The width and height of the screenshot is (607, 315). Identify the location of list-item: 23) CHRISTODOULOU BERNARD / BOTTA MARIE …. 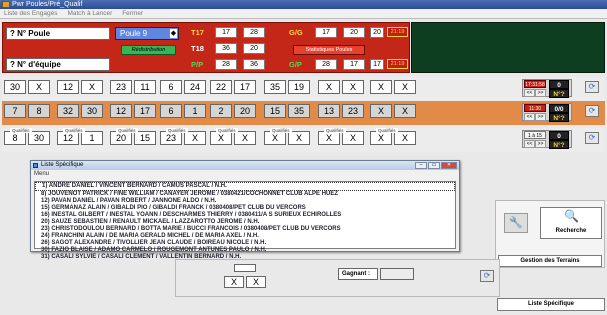
(245, 229).